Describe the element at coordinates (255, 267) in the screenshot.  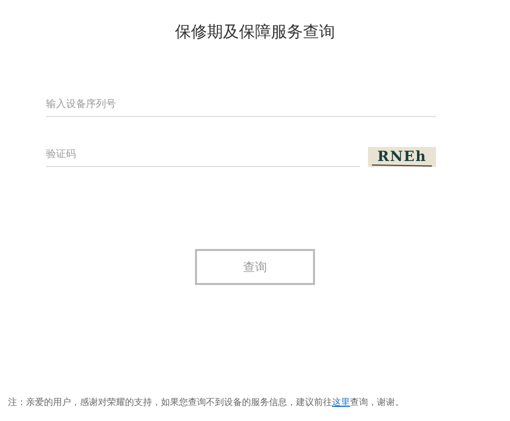
I see `query-button: 查询` at that location.